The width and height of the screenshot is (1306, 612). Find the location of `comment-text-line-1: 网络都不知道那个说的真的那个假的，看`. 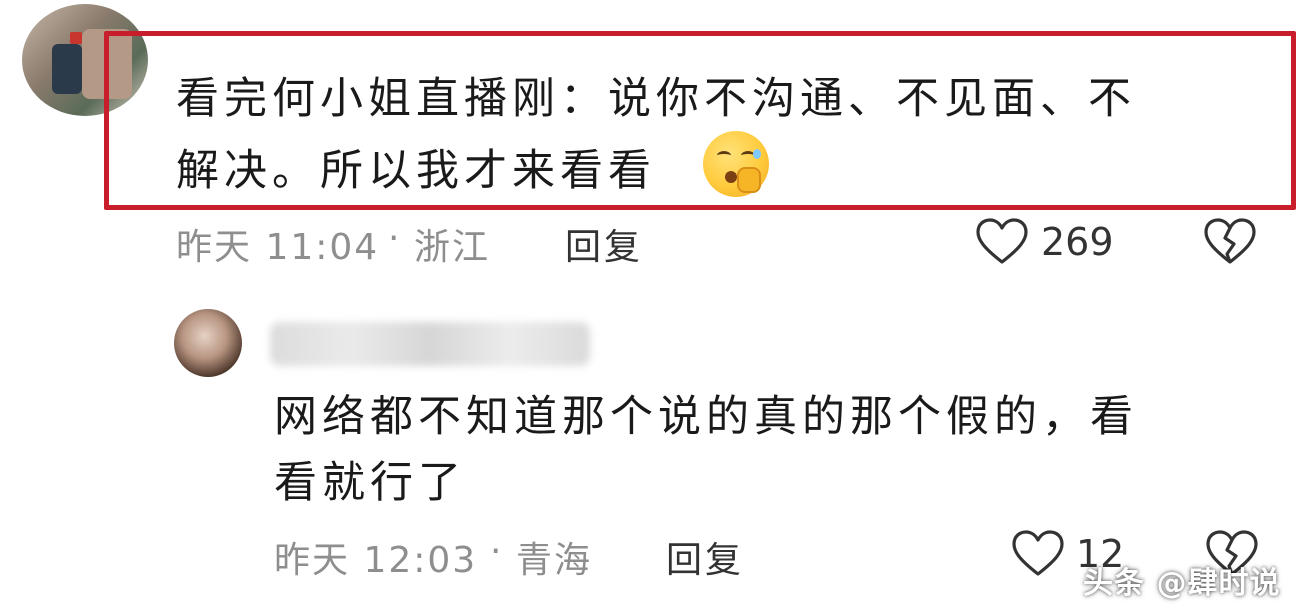

comment-text-line-1: 网络都不知道那个说的真的那个假的，看 is located at coordinates (706, 417).